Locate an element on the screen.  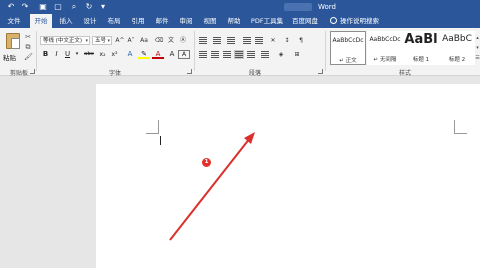
align-center-icon is located at coordinates (215, 54).